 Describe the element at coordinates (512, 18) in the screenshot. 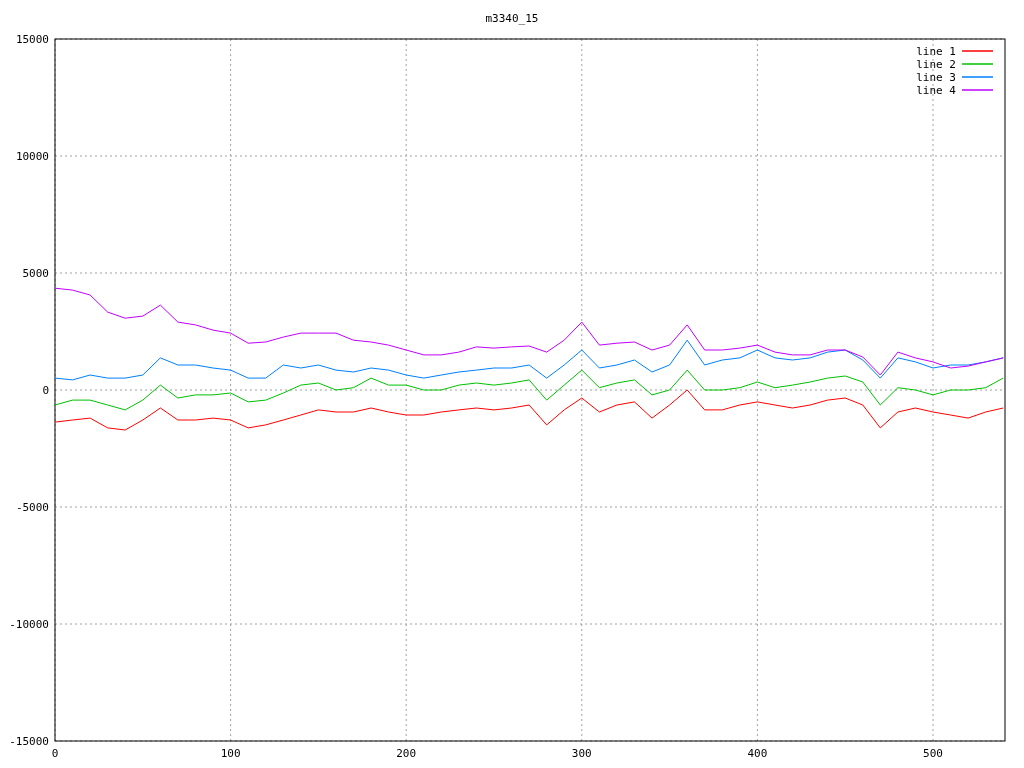

I see `chart-title: m3340_15` at that location.